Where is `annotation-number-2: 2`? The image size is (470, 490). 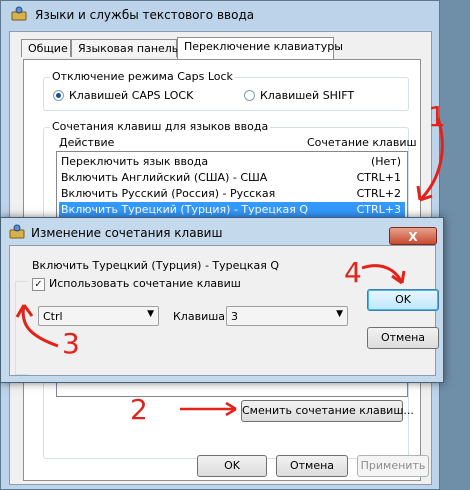 annotation-number-2: 2 is located at coordinates (139, 409).